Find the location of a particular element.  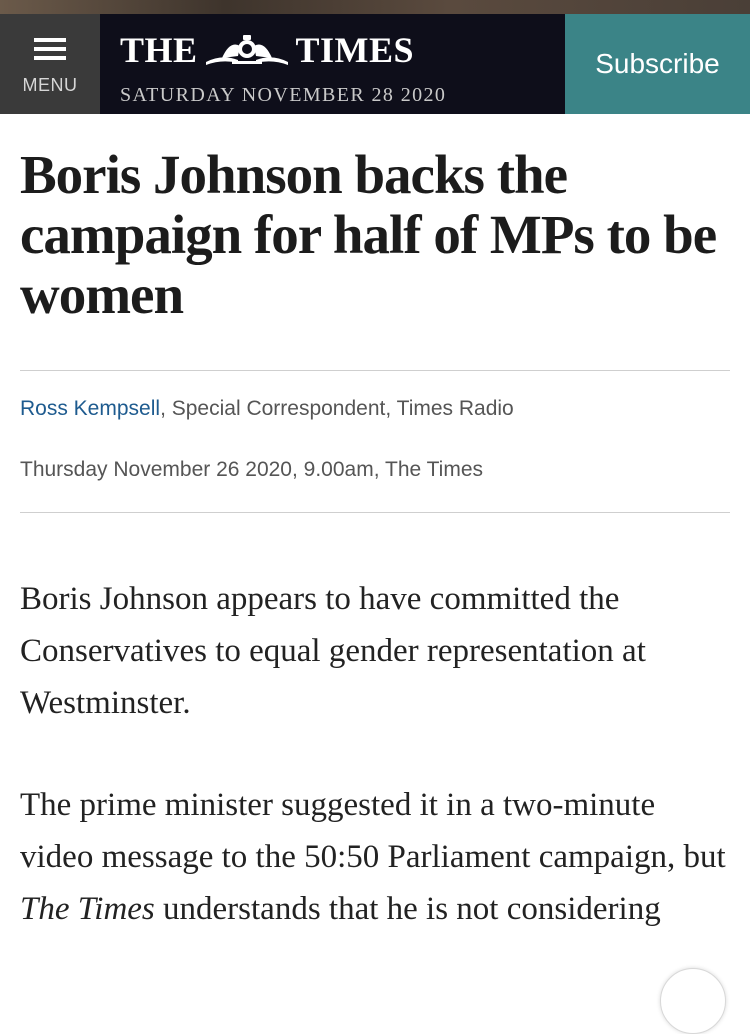

royal-crest-icon is located at coordinates (246, 50).